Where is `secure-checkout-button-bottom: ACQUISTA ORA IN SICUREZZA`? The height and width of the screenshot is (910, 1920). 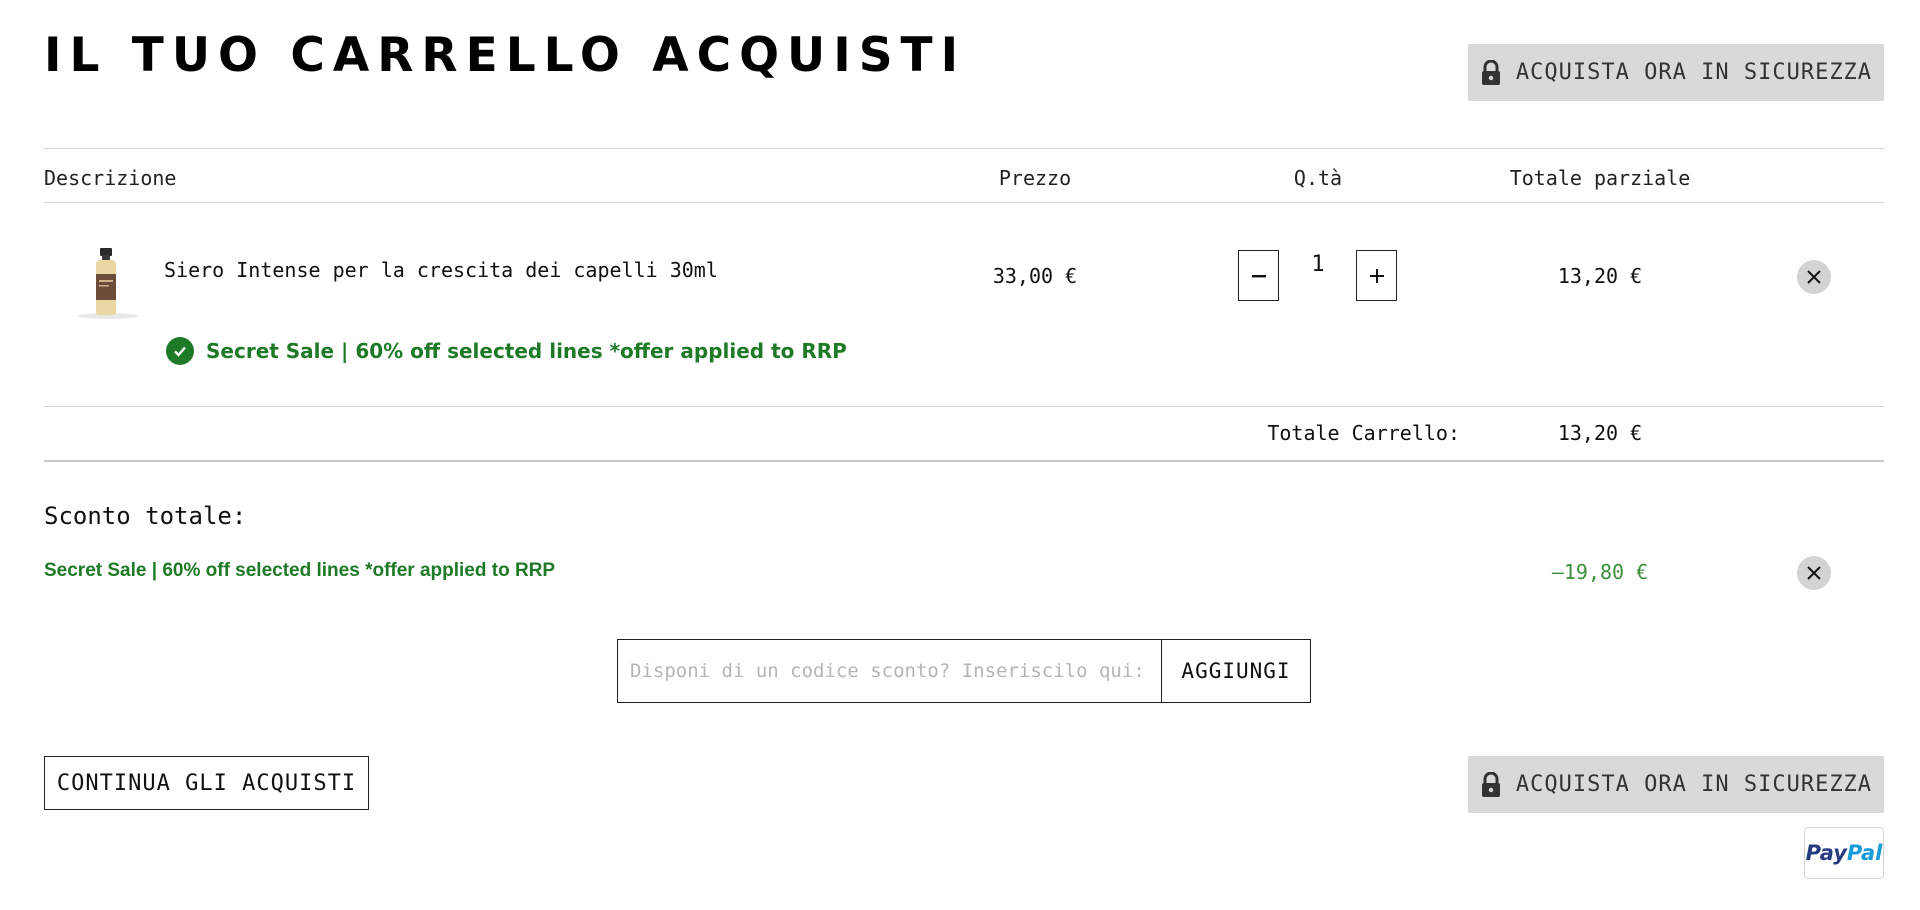
secure-checkout-button-bottom: ACQUISTA ORA IN SICUREZZA is located at coordinates (1676, 784).